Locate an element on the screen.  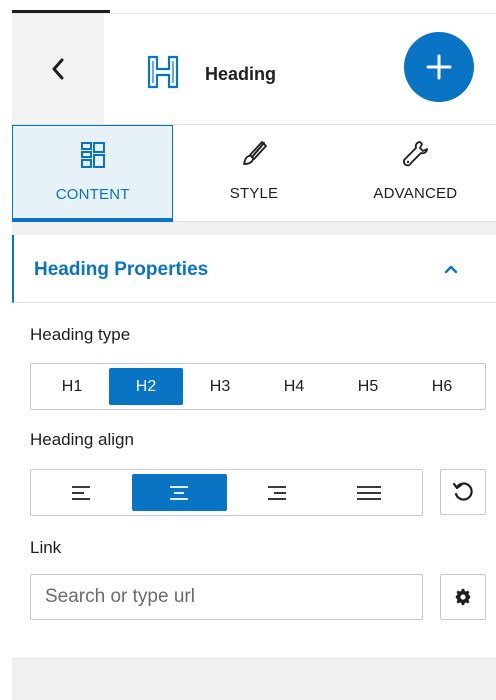
layout-grid-icon is located at coordinates (93, 155).